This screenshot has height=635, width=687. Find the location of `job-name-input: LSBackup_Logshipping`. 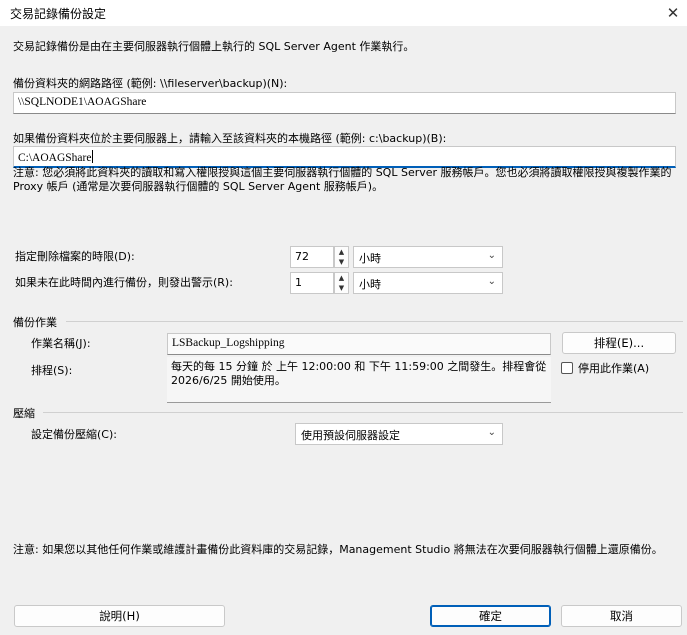

job-name-input: LSBackup_Logshipping is located at coordinates (359, 344).